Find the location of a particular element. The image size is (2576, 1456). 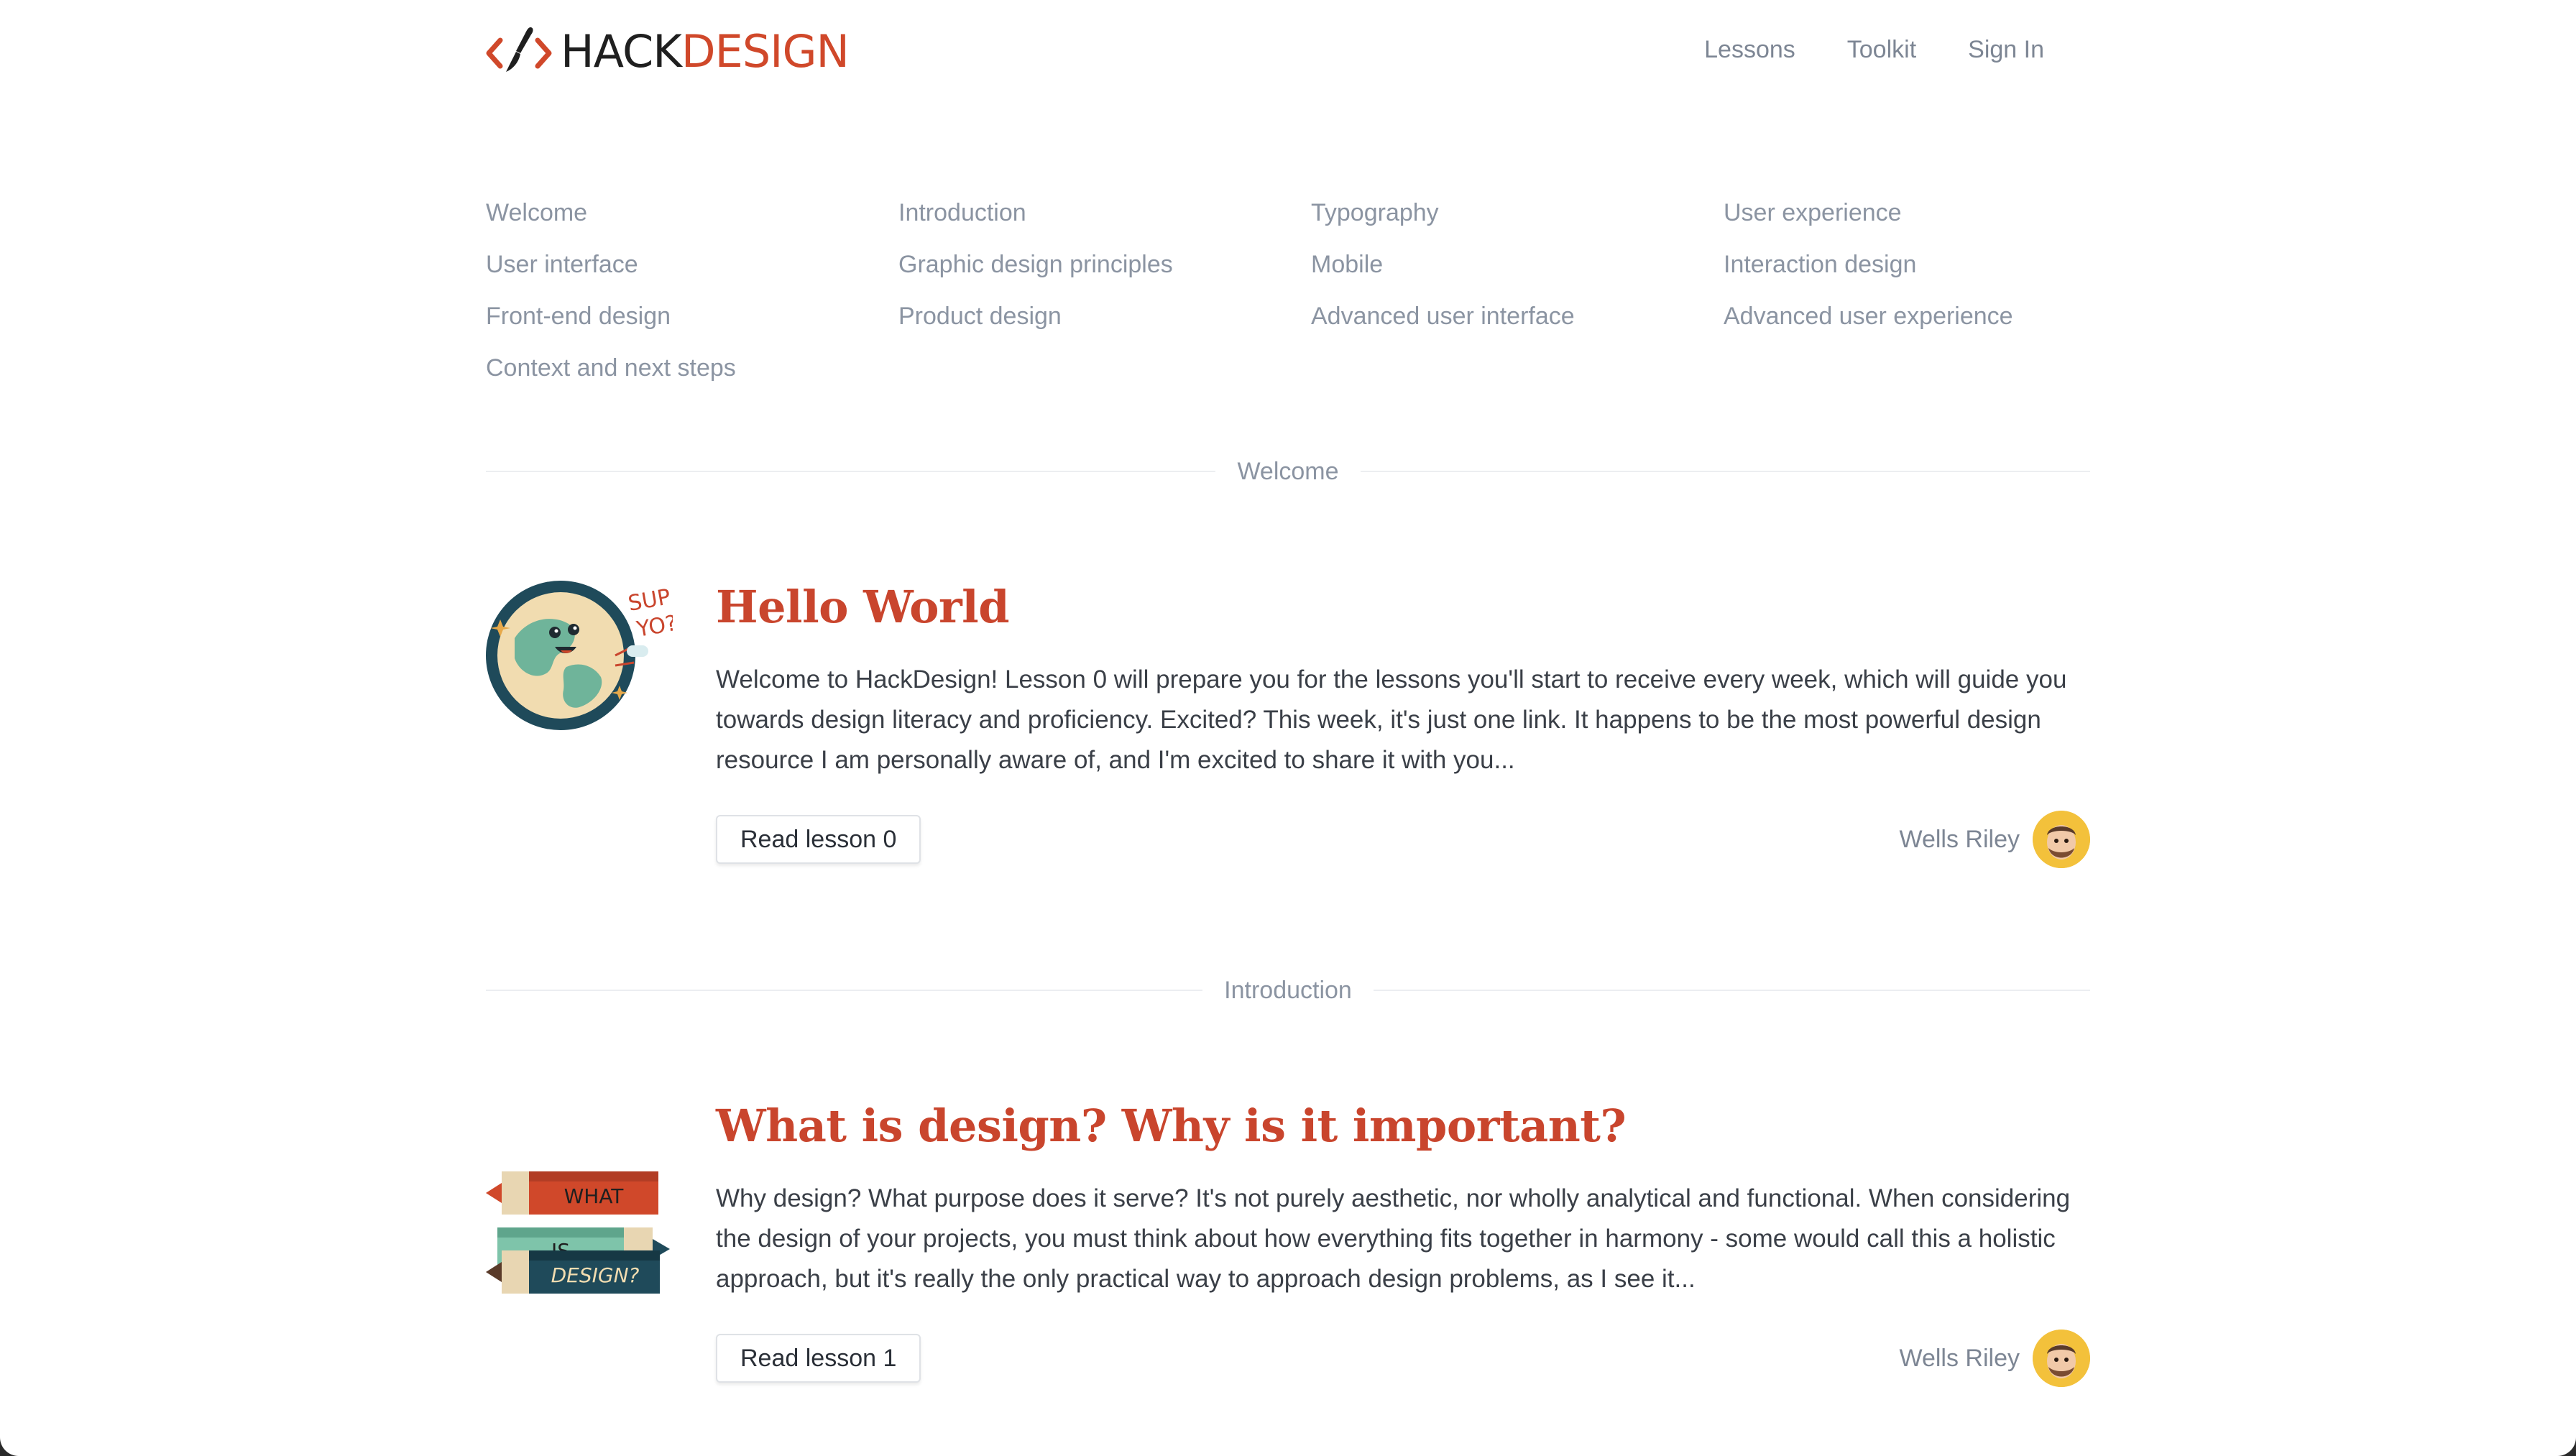

section-divider-welcome: Welcome is located at coordinates (1288, 471).